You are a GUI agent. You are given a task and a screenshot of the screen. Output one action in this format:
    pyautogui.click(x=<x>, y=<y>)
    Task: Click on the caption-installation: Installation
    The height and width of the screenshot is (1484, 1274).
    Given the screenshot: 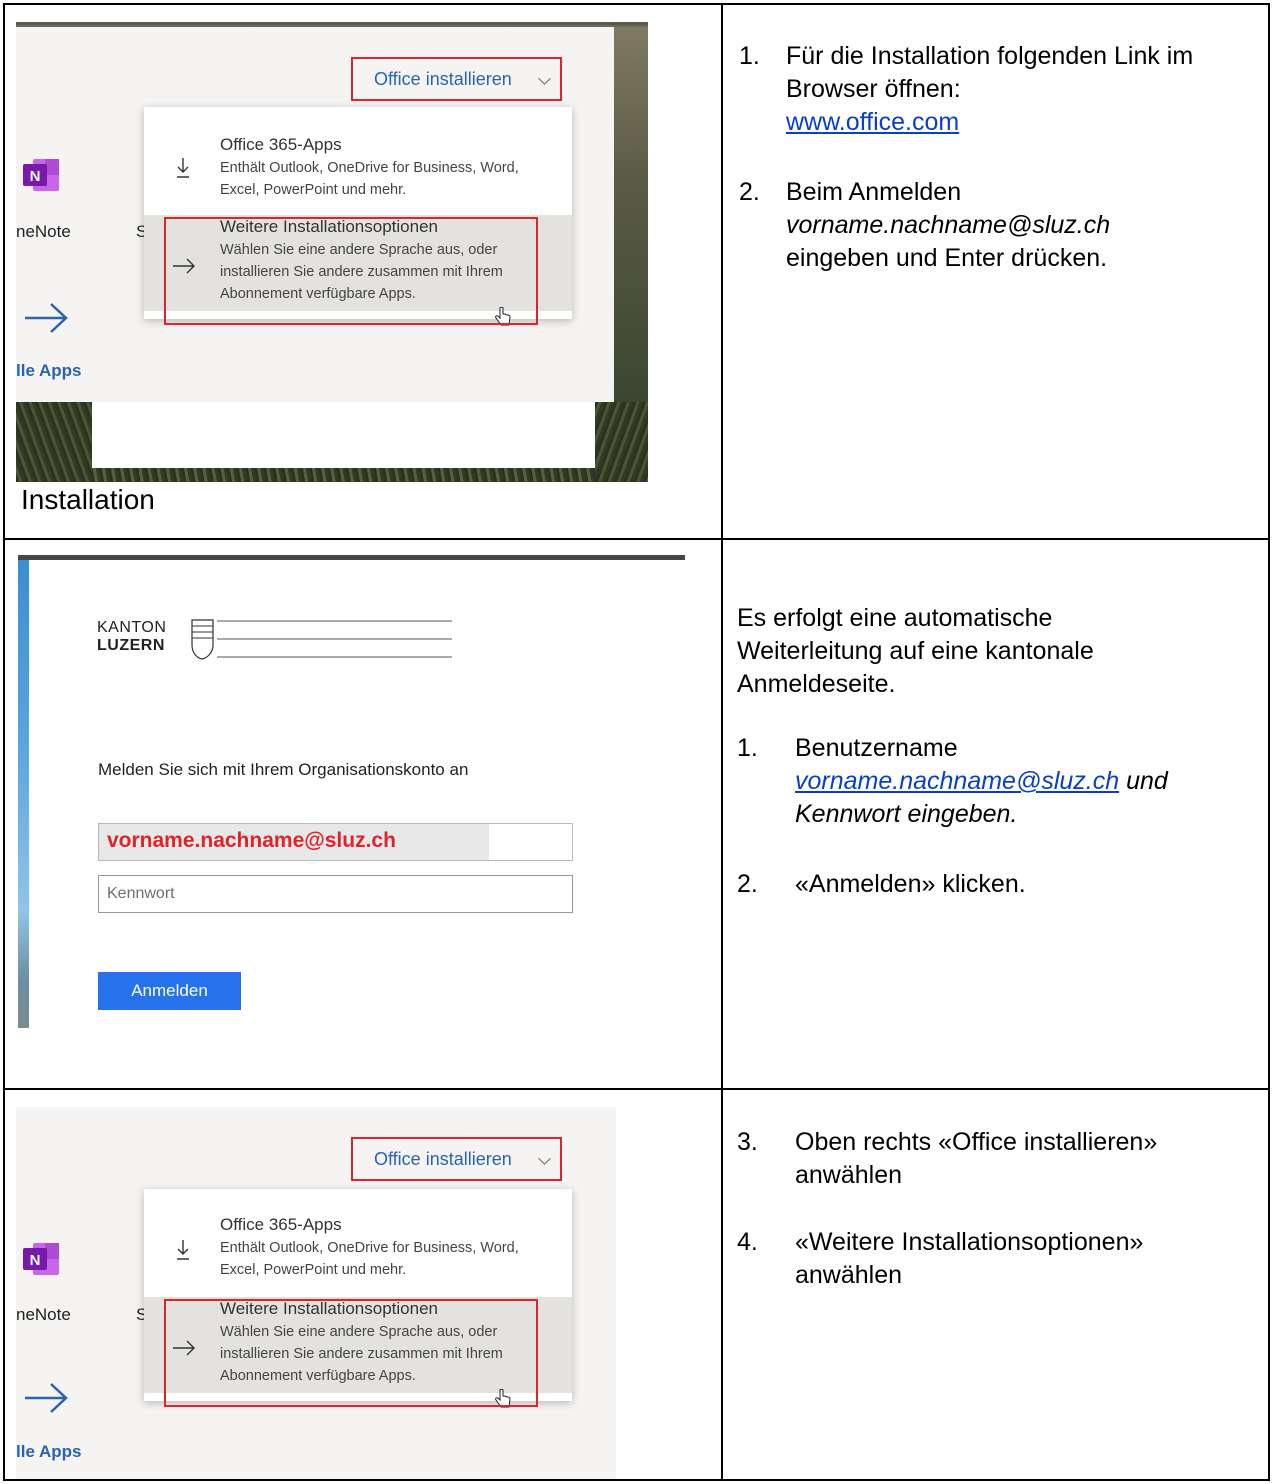 What is the action you would take?
    pyautogui.click(x=88, y=499)
    